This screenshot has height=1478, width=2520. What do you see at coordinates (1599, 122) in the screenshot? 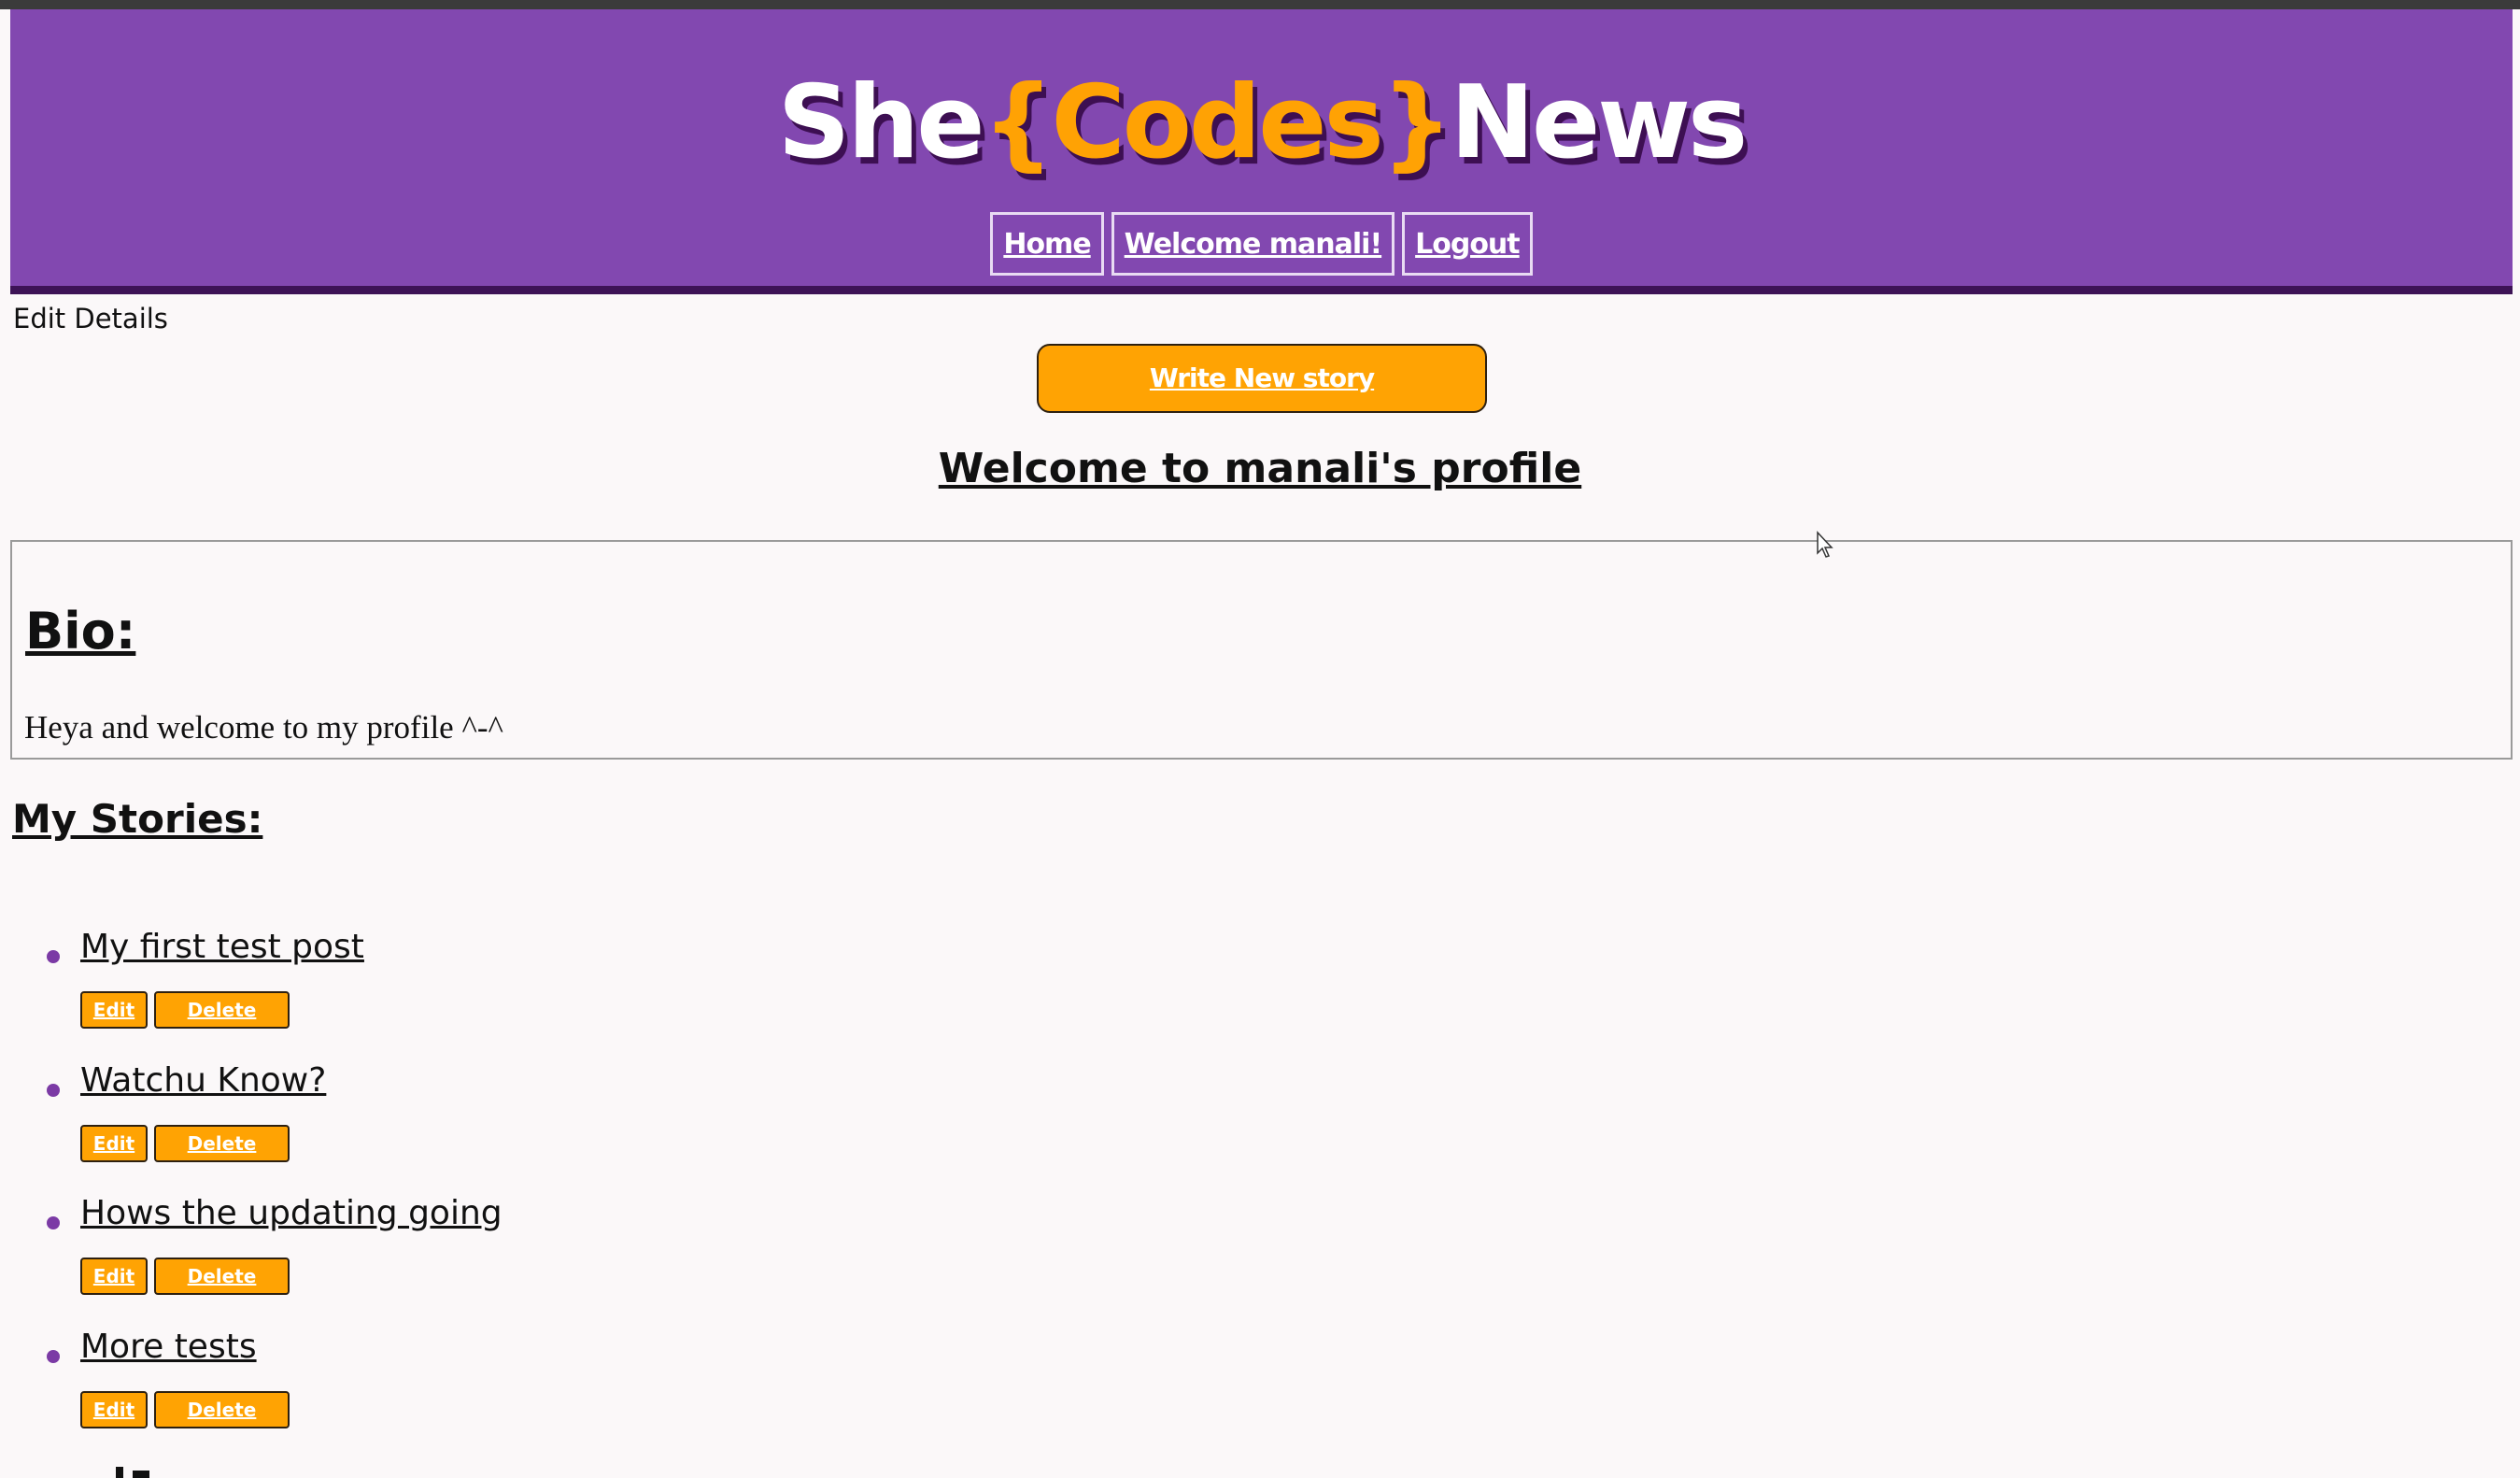
I see `logo-news: News` at bounding box center [1599, 122].